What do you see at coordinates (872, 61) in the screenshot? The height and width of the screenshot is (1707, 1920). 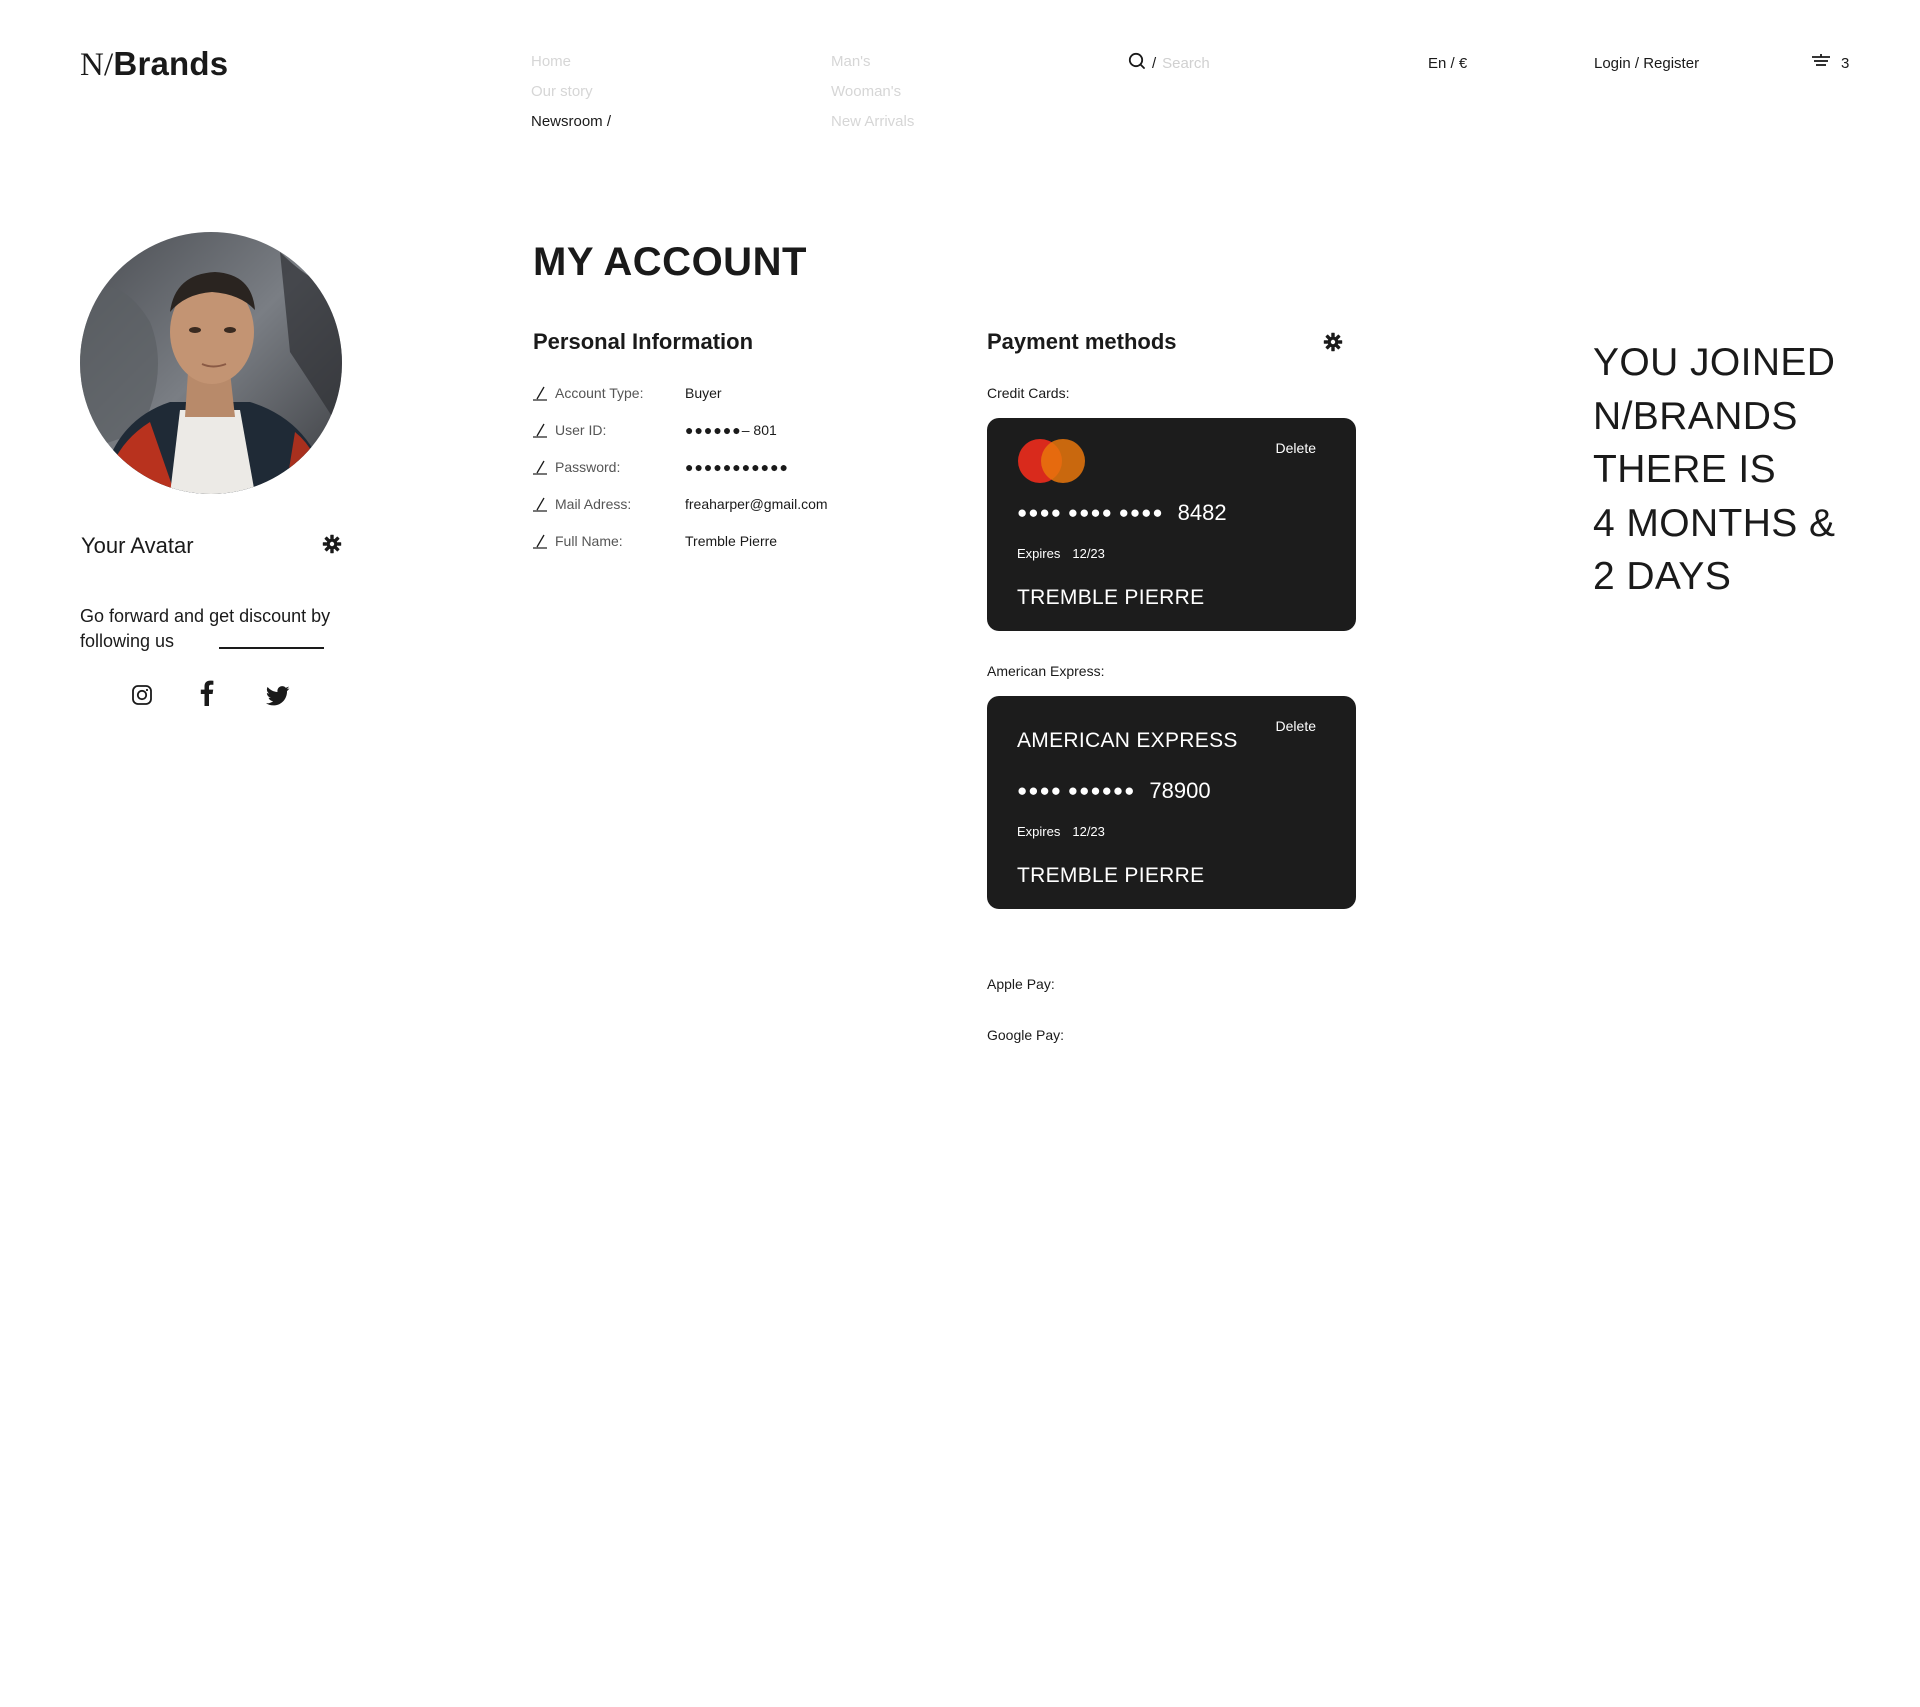 I see `nav-link-mans: Man's` at bounding box center [872, 61].